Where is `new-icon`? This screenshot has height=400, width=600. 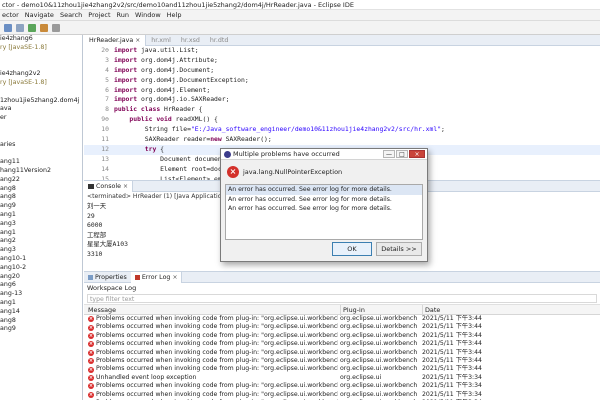
new-icon is located at coordinates (8, 28).